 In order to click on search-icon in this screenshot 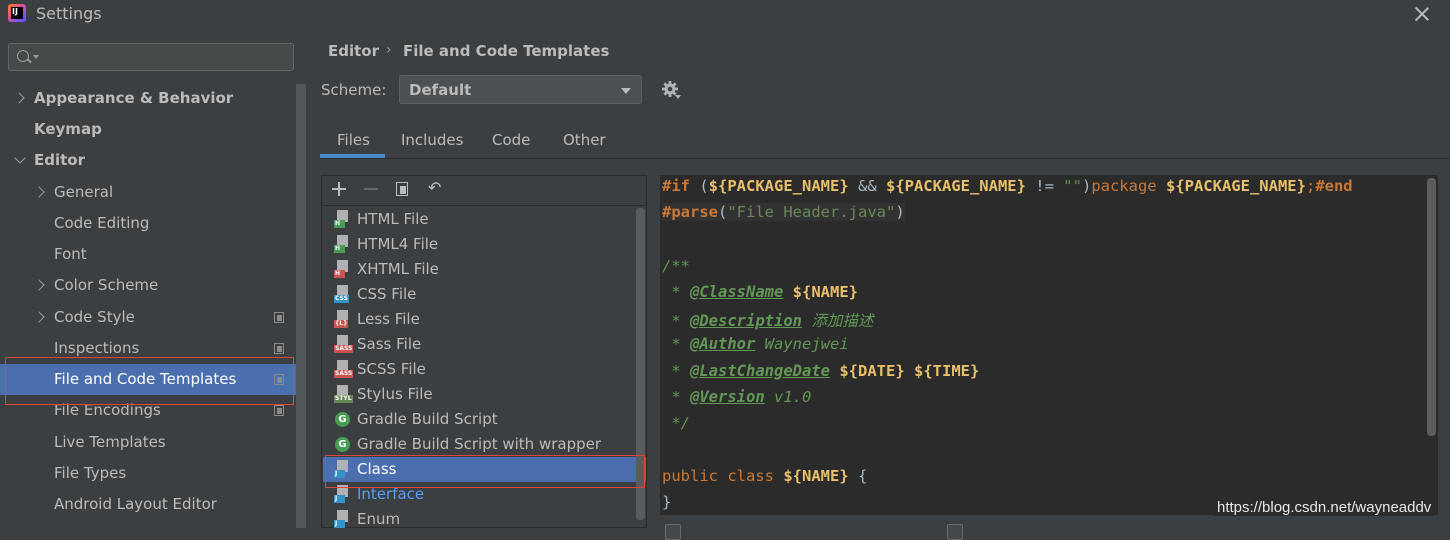, I will do `click(23, 56)`.